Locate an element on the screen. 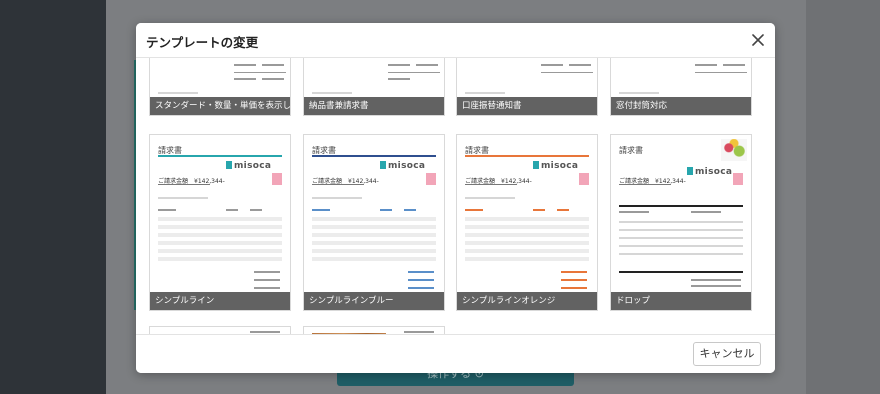 This screenshot has height=394, width=880. template-card-simple-teal: 請求書 misoca is located at coordinates (220, 330).